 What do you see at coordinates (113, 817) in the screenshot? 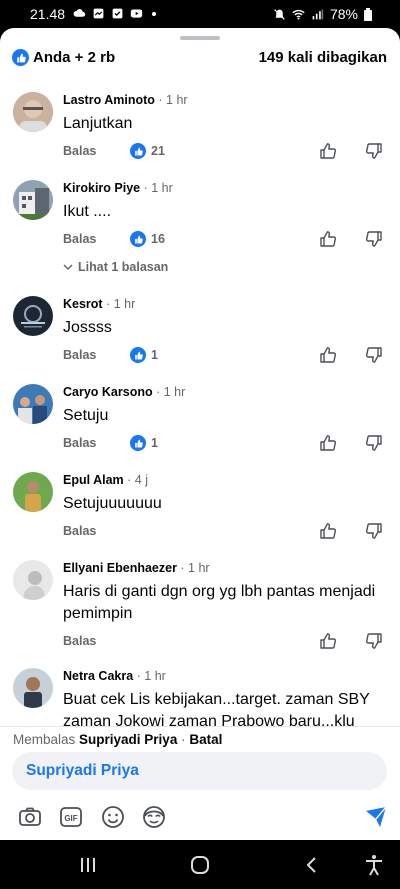
I see `emoji-icon` at bounding box center [113, 817].